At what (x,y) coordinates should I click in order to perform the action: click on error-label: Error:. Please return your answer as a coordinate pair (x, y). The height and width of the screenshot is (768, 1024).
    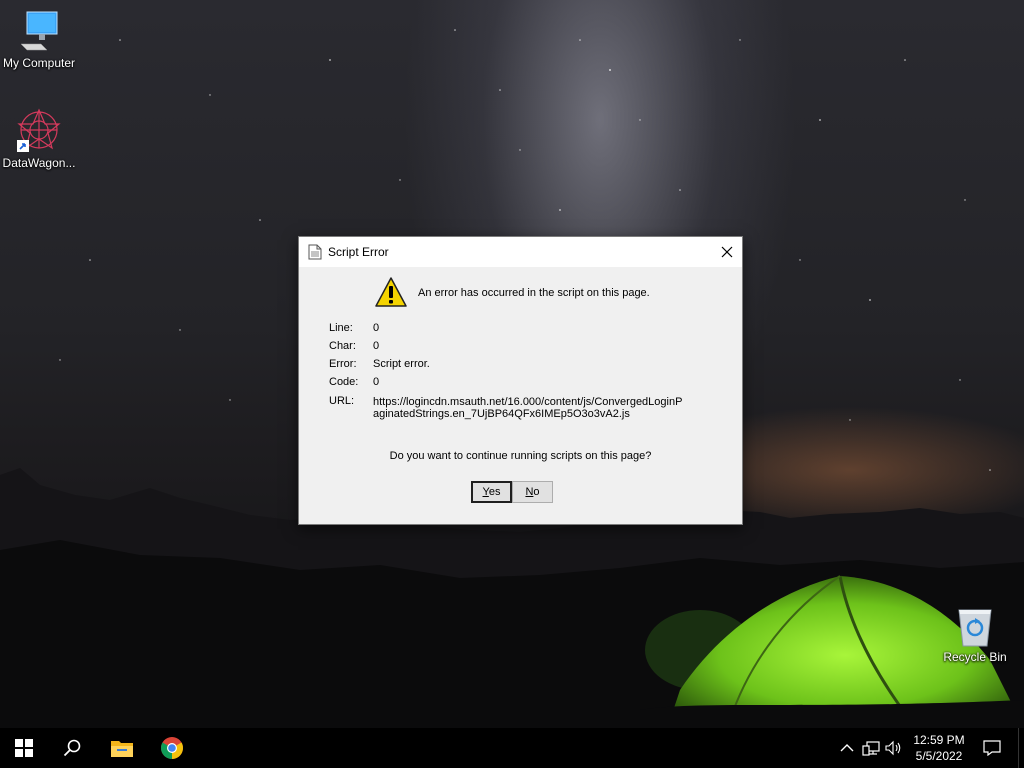
    Looking at the image, I should click on (343, 364).